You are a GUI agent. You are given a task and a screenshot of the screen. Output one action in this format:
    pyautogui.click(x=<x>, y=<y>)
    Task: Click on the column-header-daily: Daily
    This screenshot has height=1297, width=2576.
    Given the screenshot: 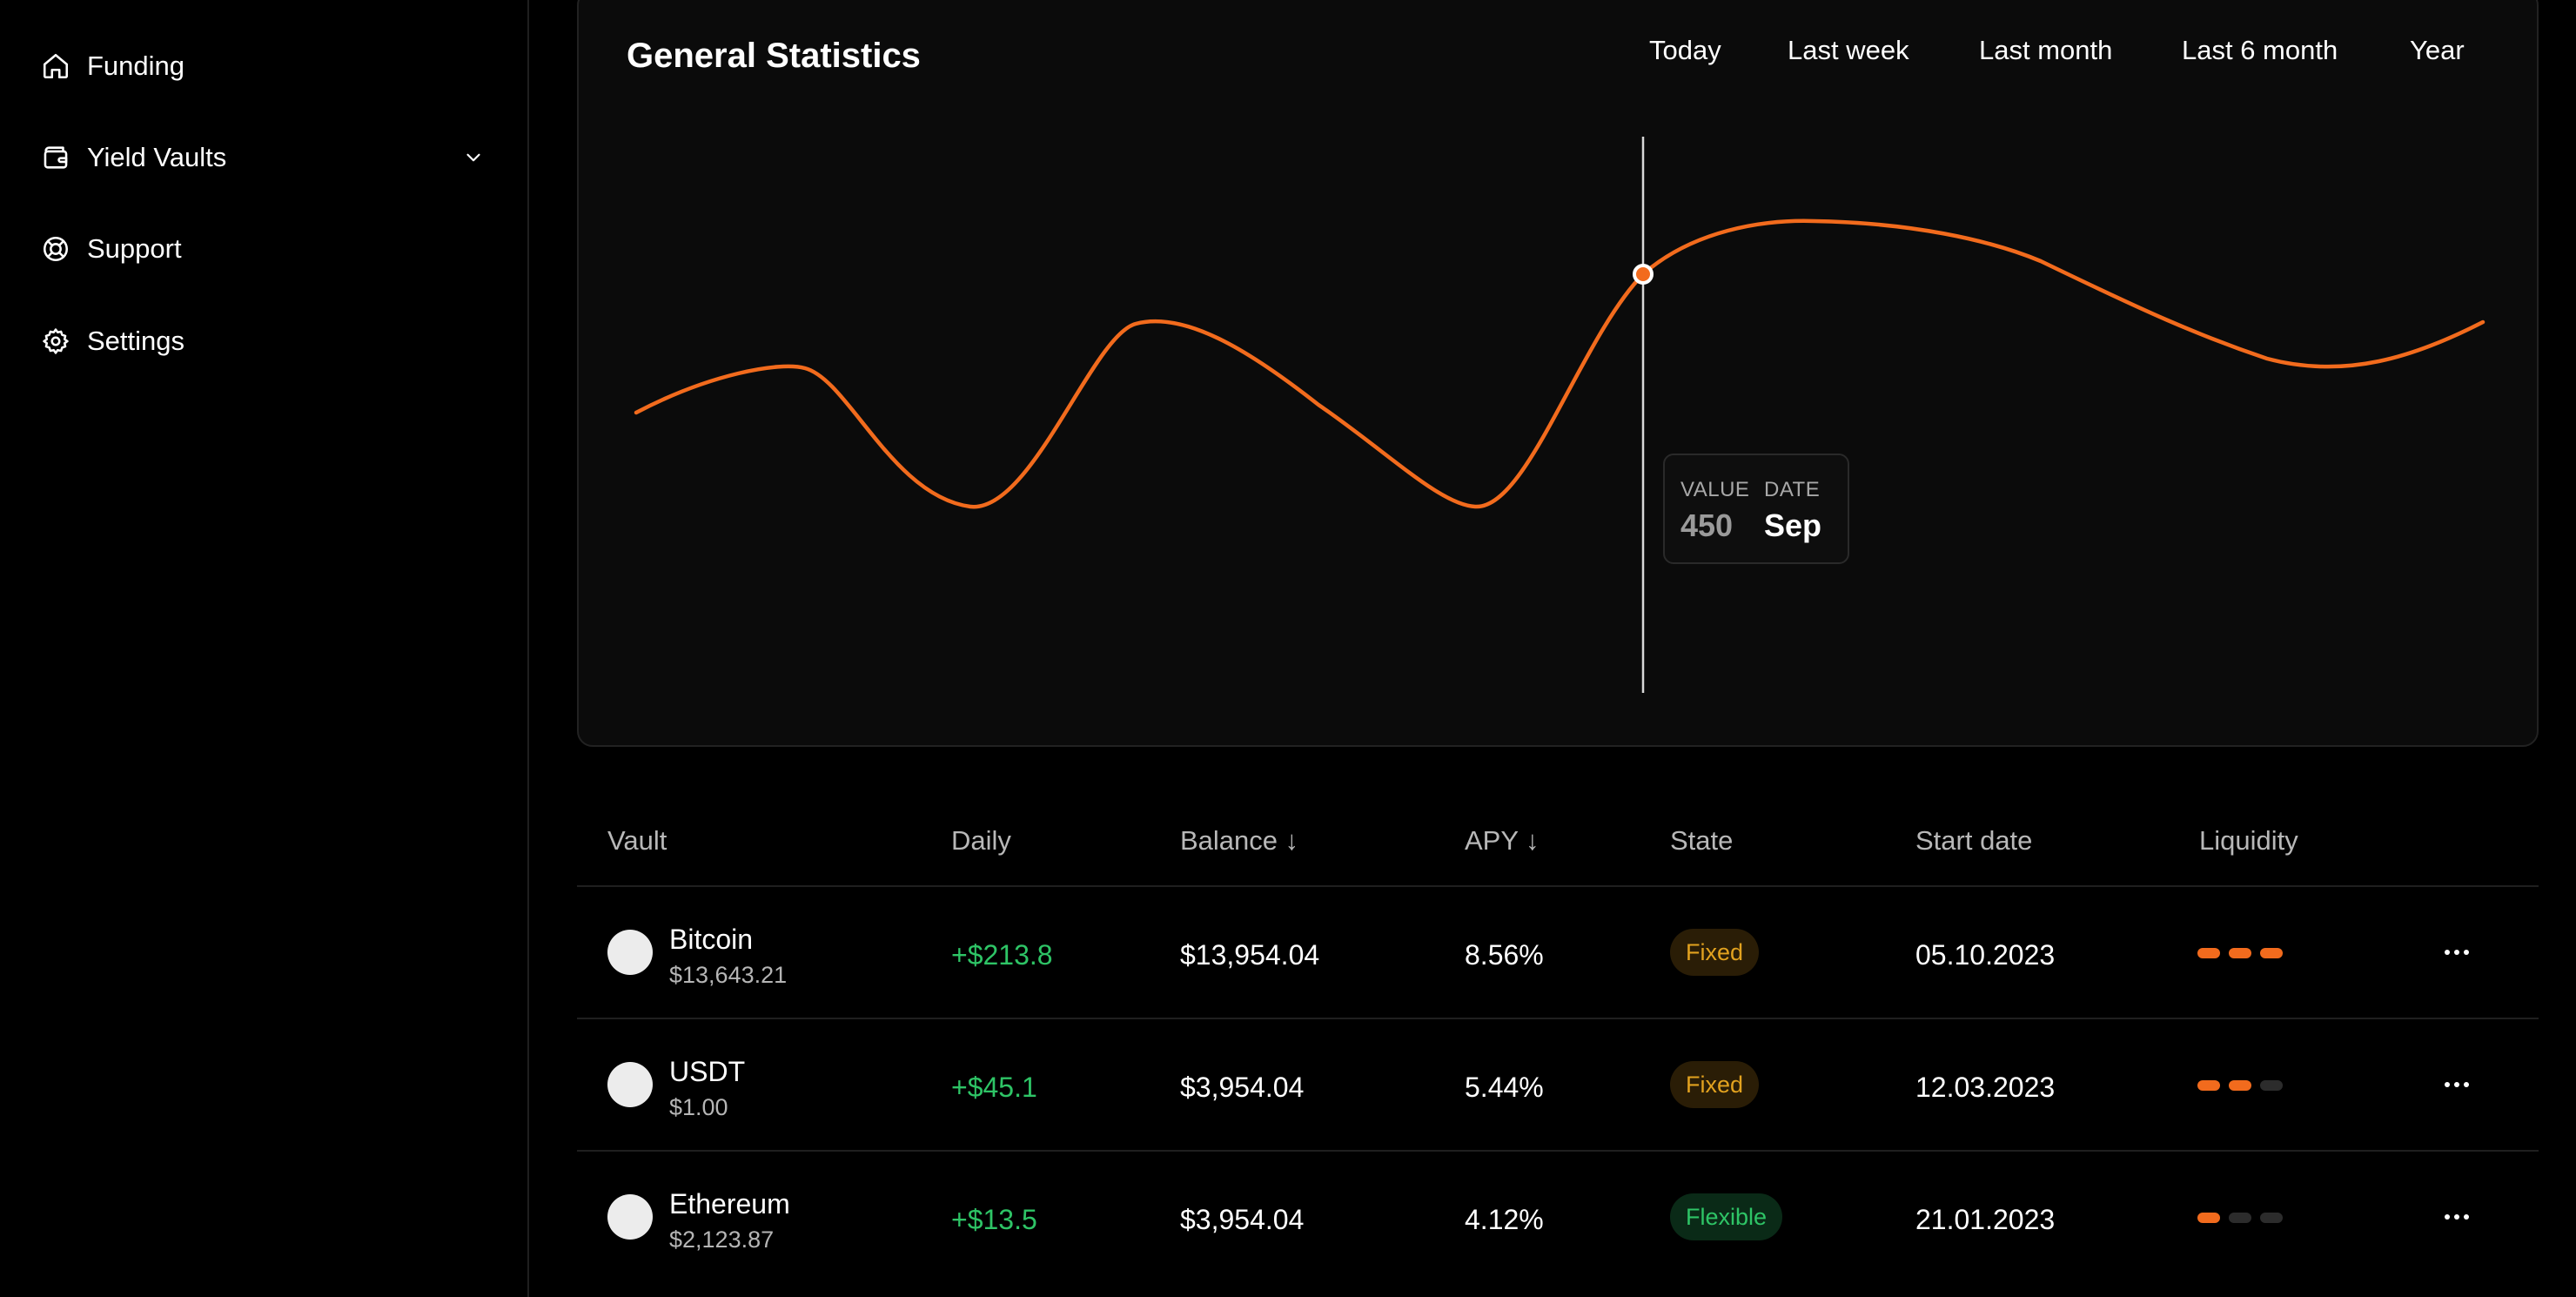 What is the action you would take?
    pyautogui.click(x=981, y=840)
    